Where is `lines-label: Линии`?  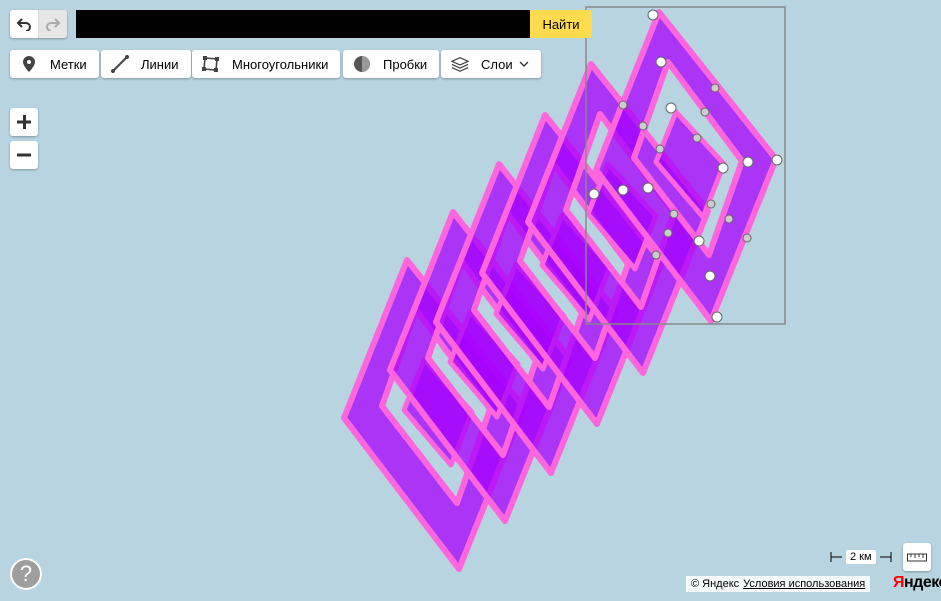 lines-label: Линии is located at coordinates (160, 64).